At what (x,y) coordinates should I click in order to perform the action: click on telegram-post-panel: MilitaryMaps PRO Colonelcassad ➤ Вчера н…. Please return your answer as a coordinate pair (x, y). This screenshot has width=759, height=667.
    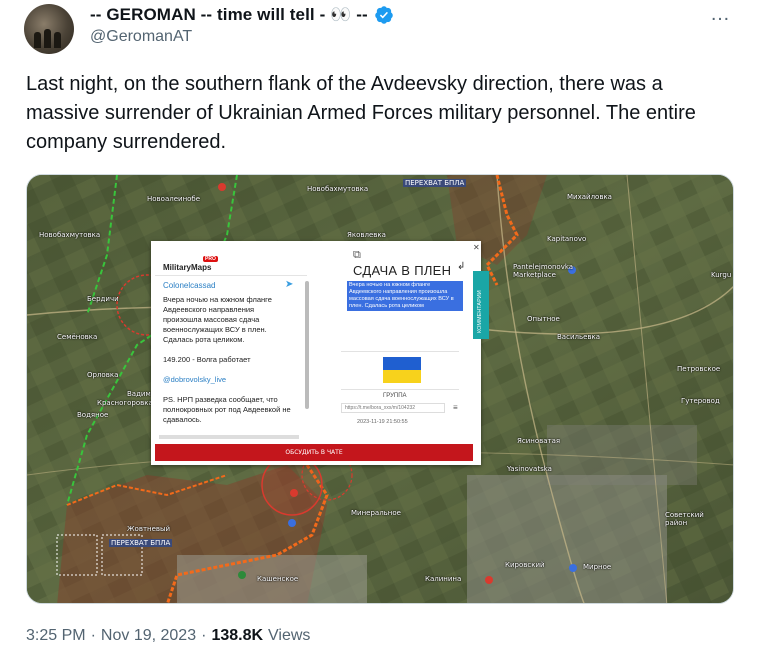
    Looking at the image, I should click on (232, 343).